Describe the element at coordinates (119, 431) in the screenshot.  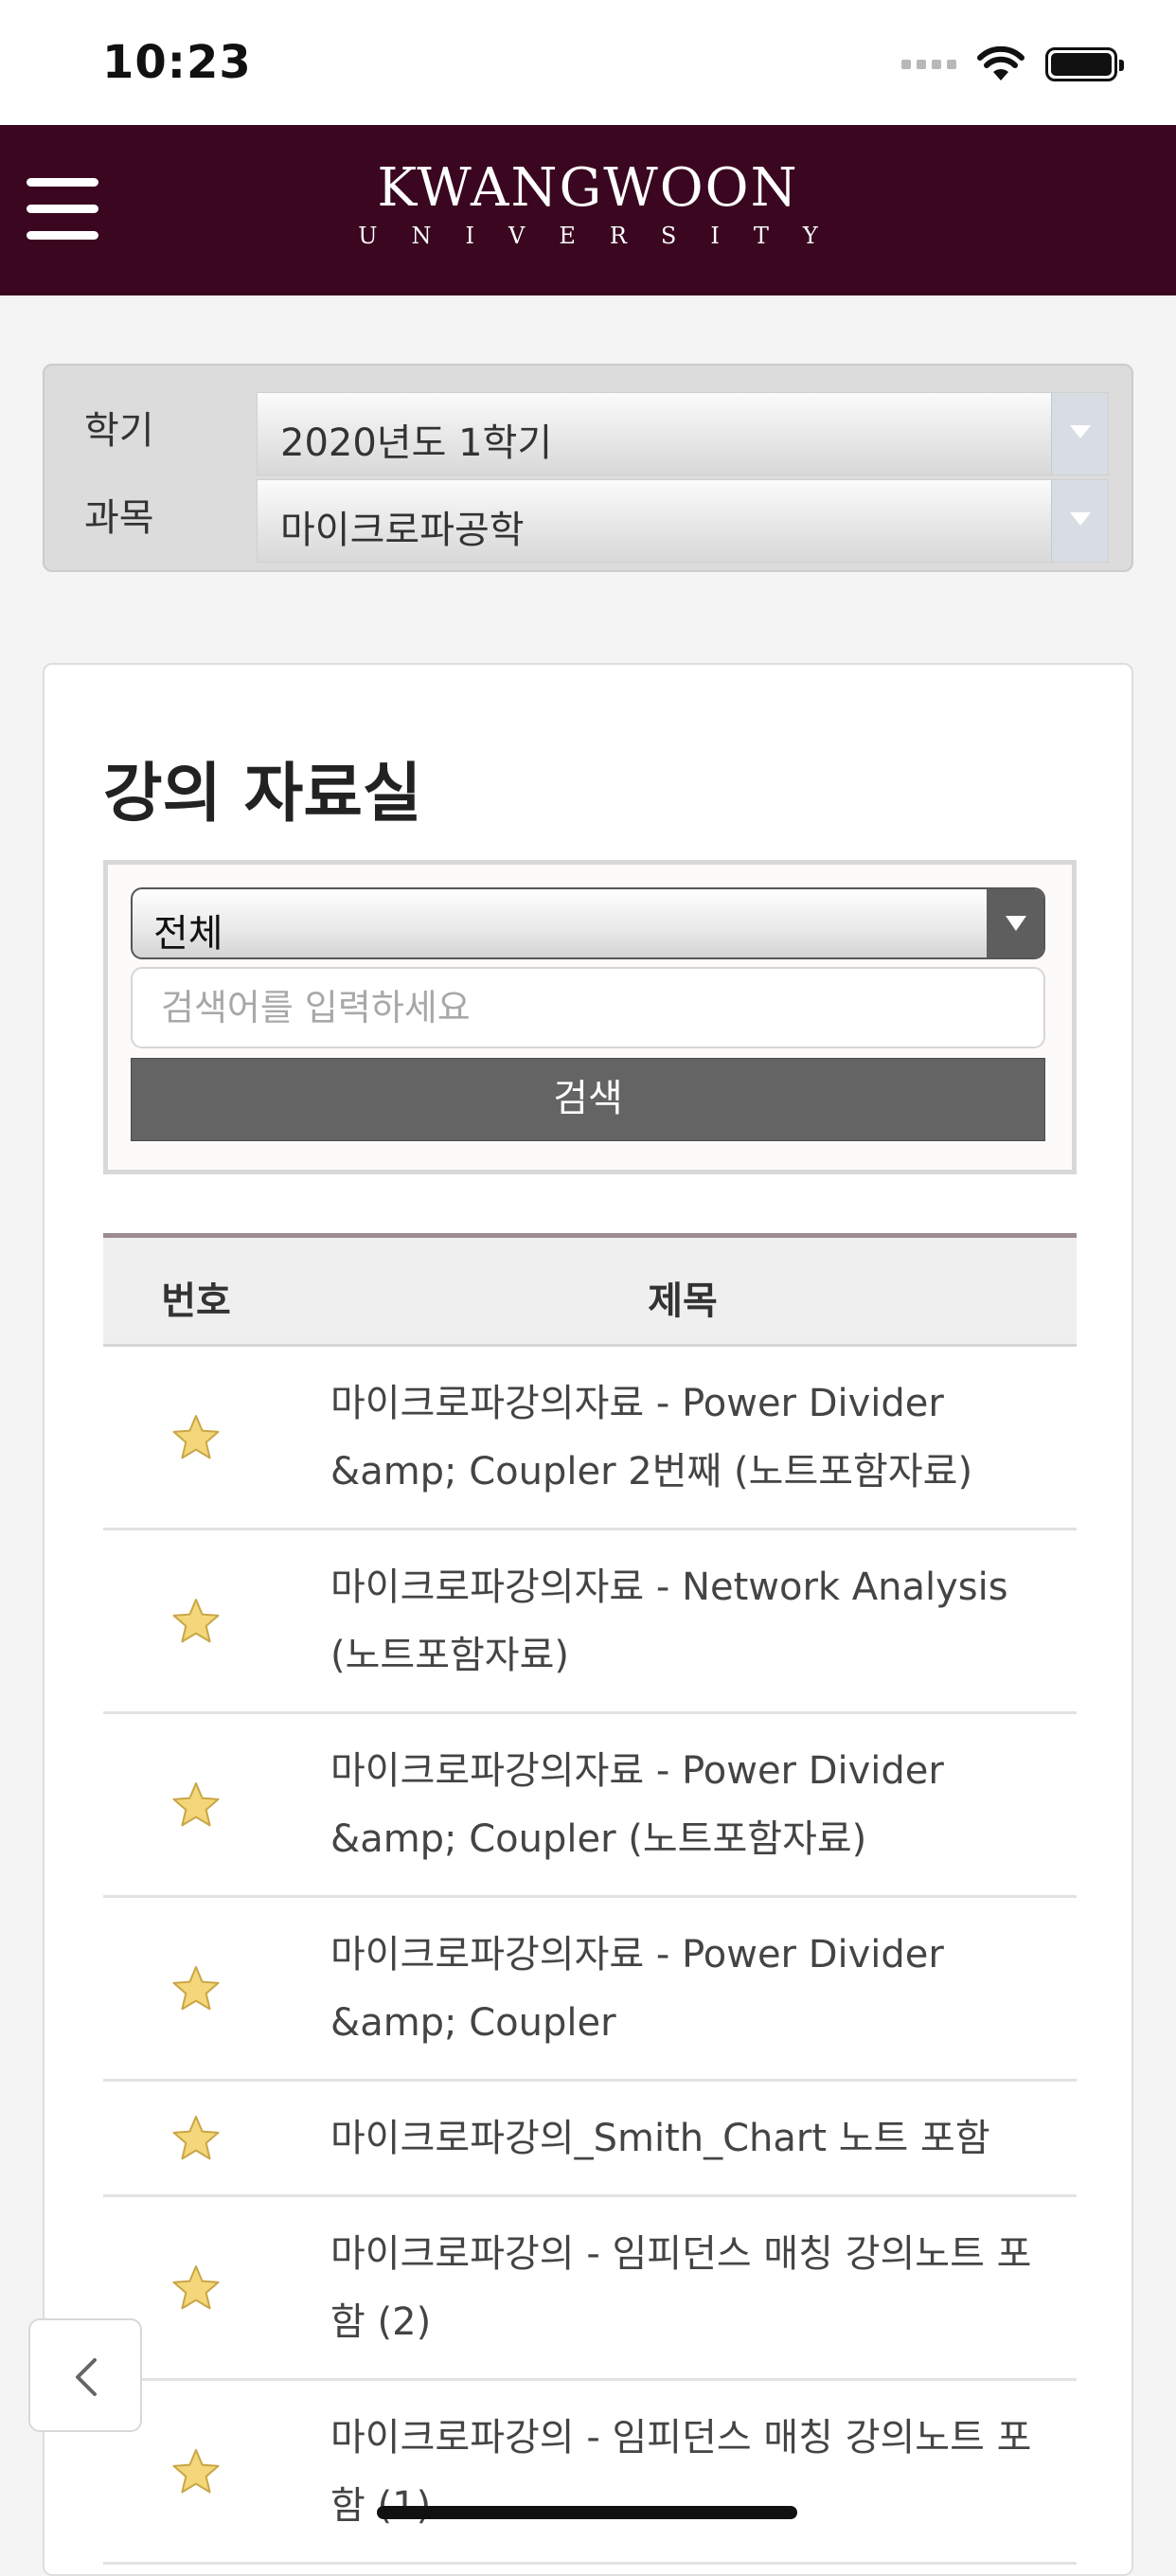
I see `semester-label: 학기` at that location.